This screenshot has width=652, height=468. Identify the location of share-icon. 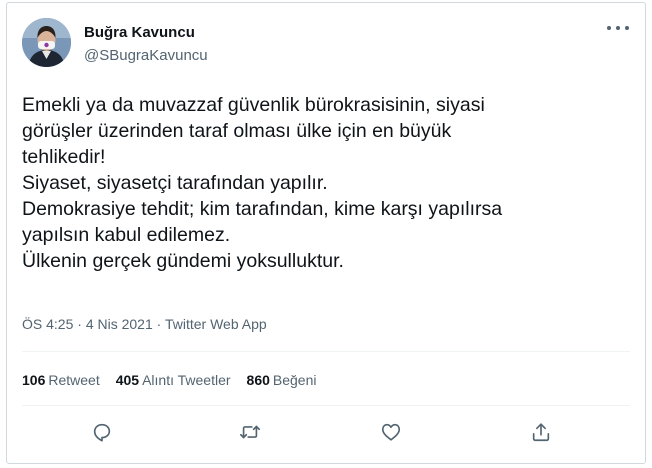
(541, 432).